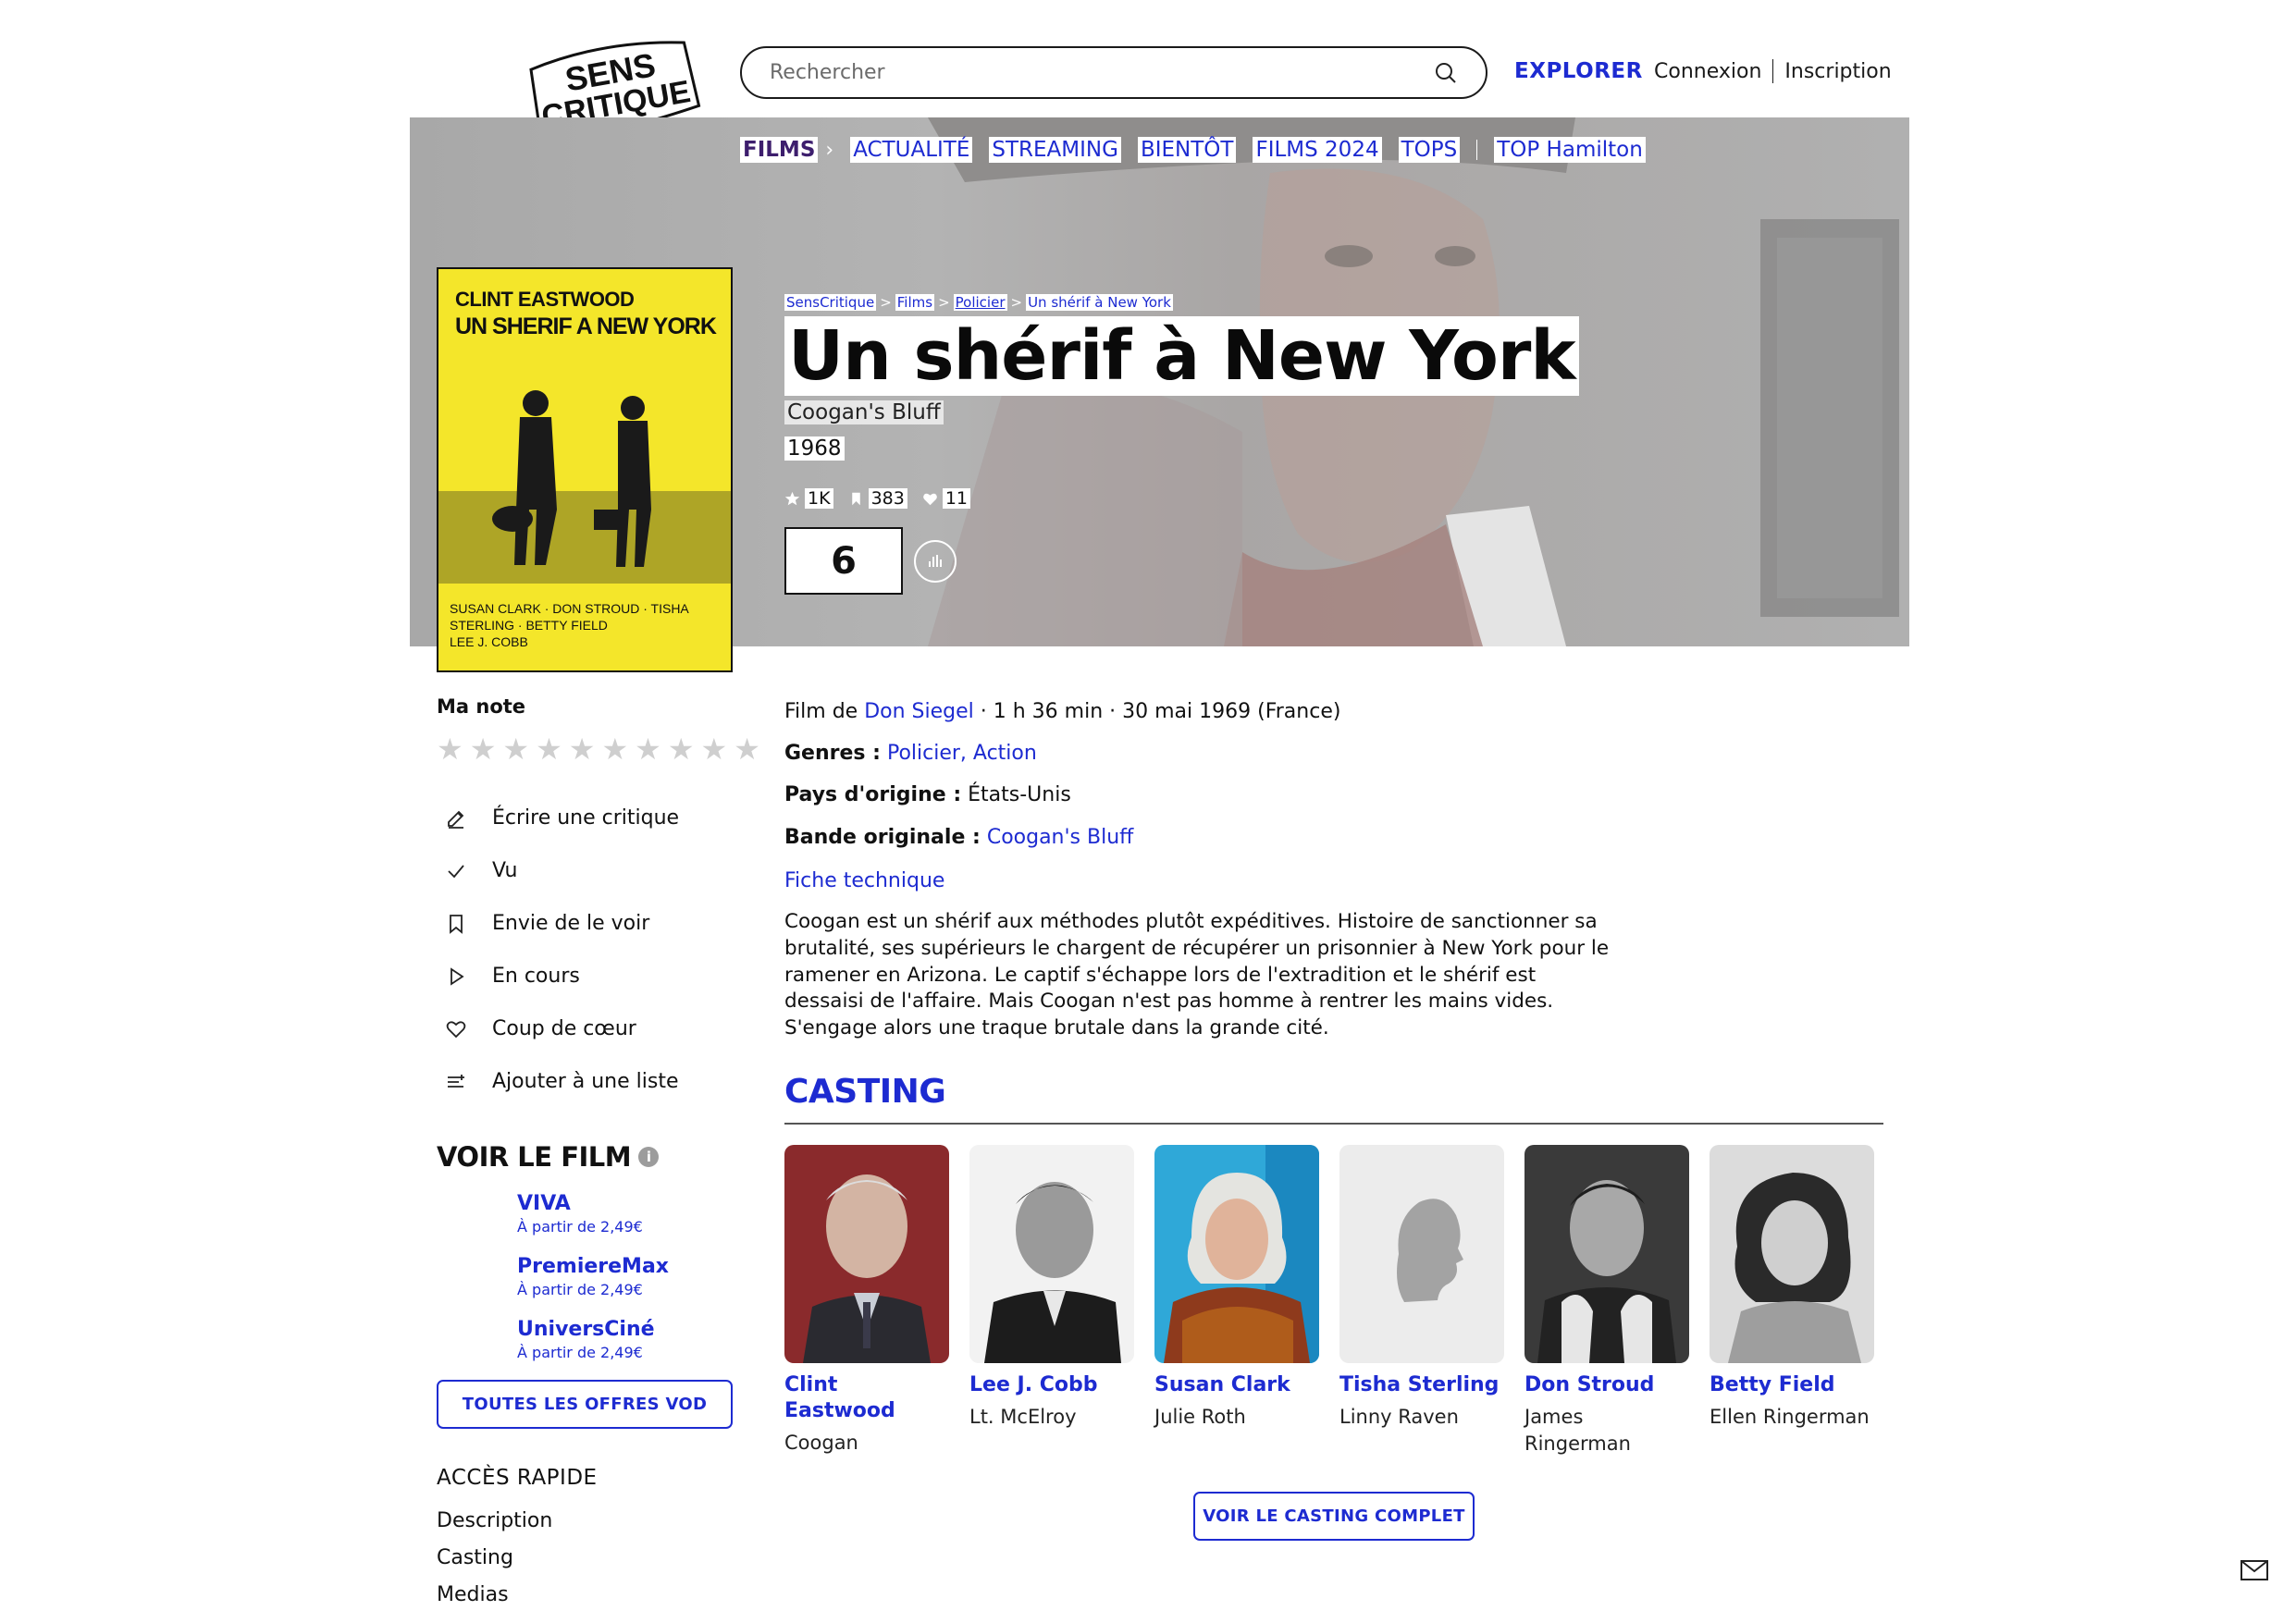  I want to click on action-add-to-list: Ajouter à une liste, so click(585, 1081).